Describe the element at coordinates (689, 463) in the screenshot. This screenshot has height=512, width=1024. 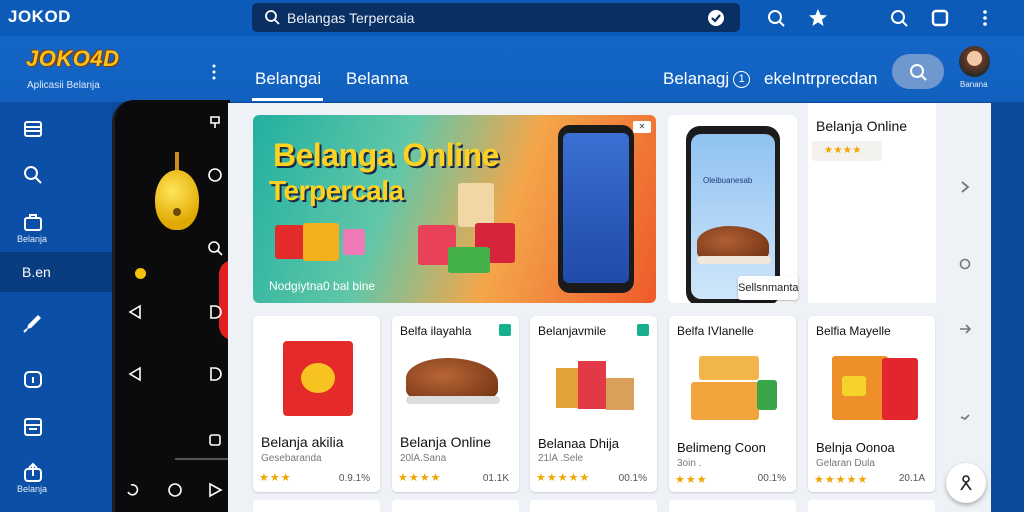
I see `product-subtitle: 3oin .` at that location.